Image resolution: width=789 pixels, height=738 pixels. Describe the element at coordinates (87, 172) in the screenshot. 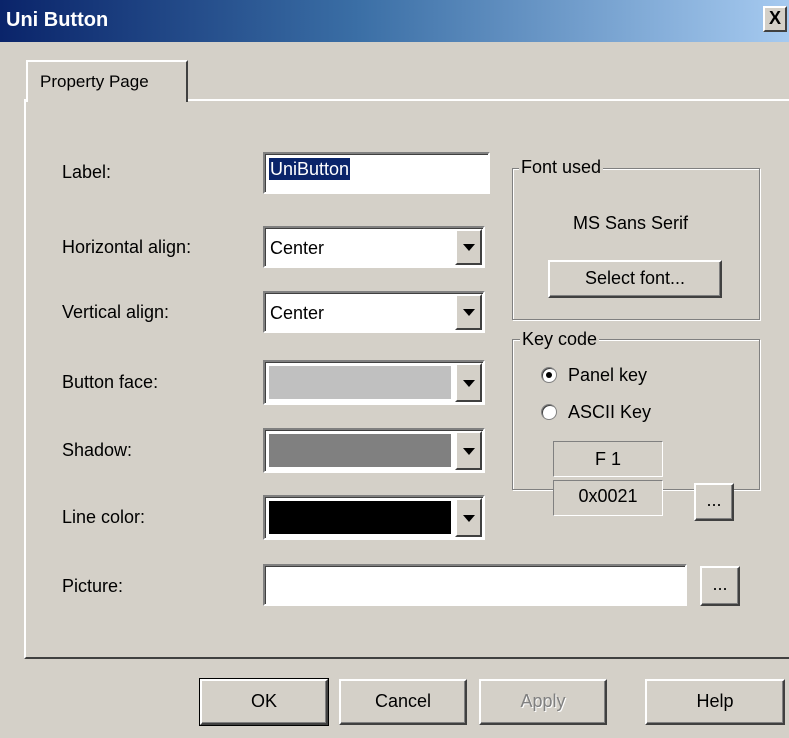

I see `label-caption: Label:` at that location.